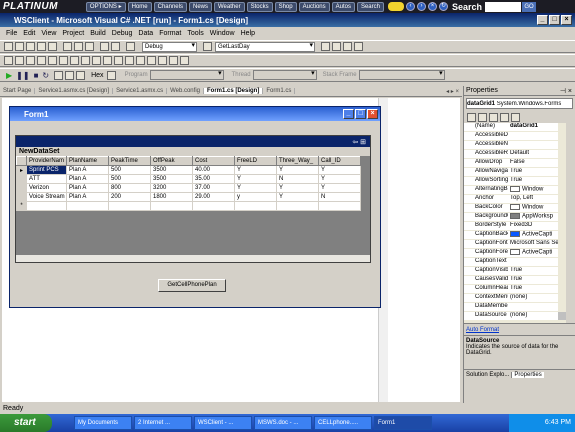 Image resolution: width=575 pixels, height=432 pixels. I want to click on grid-cell: 35.00, so click(213, 179).